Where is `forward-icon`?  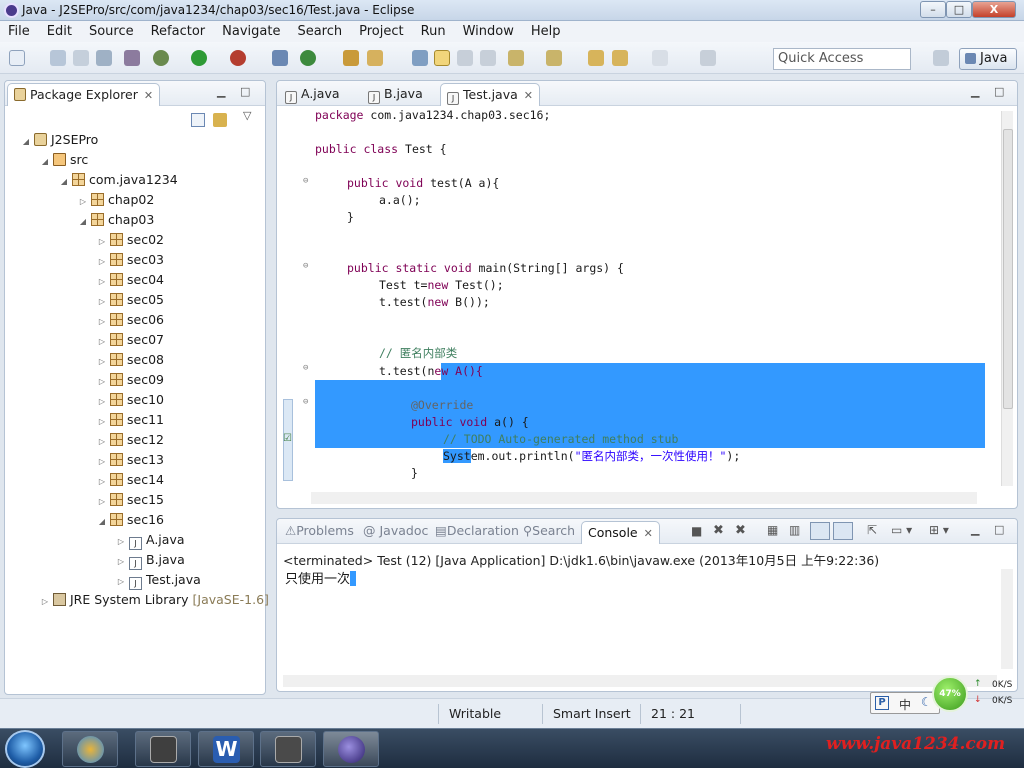 forward-icon is located at coordinates (660, 58).